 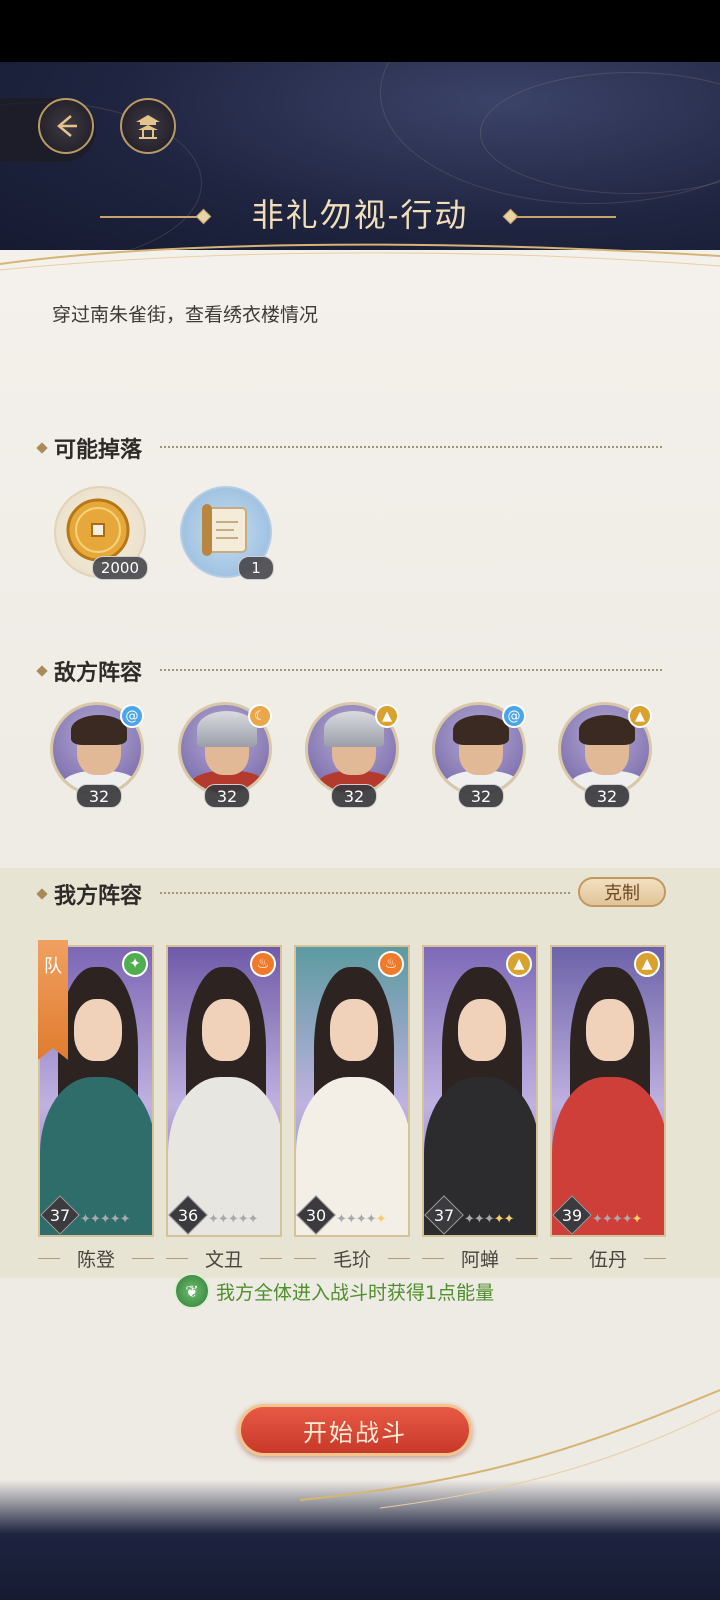 I want to click on member-level: 30, so click(x=316, y=1215).